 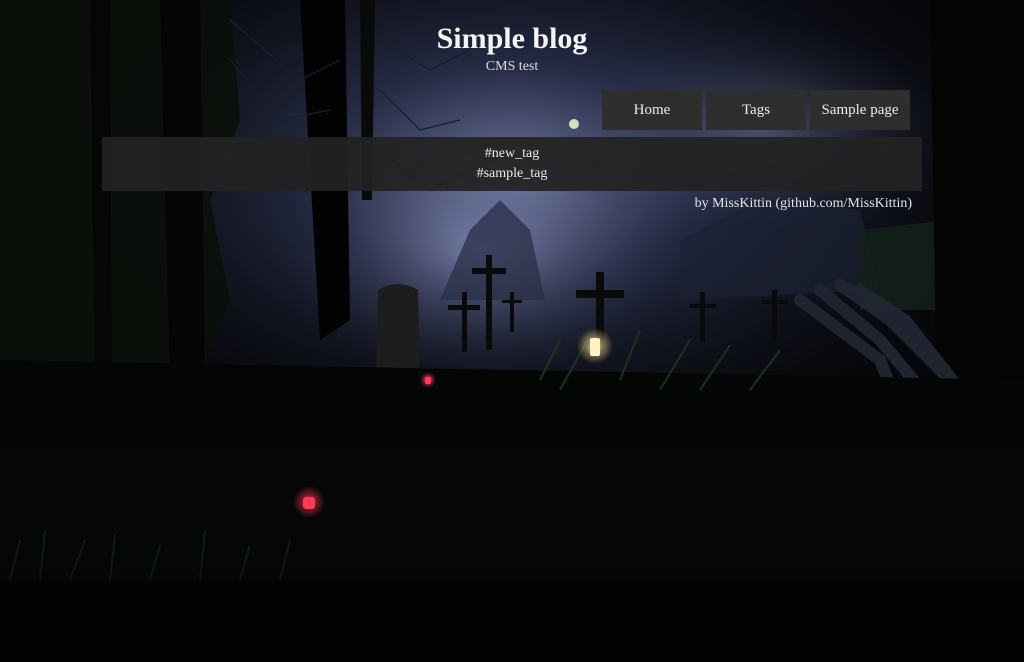 I want to click on site-header: Simple blog CMS test, so click(x=512, y=48).